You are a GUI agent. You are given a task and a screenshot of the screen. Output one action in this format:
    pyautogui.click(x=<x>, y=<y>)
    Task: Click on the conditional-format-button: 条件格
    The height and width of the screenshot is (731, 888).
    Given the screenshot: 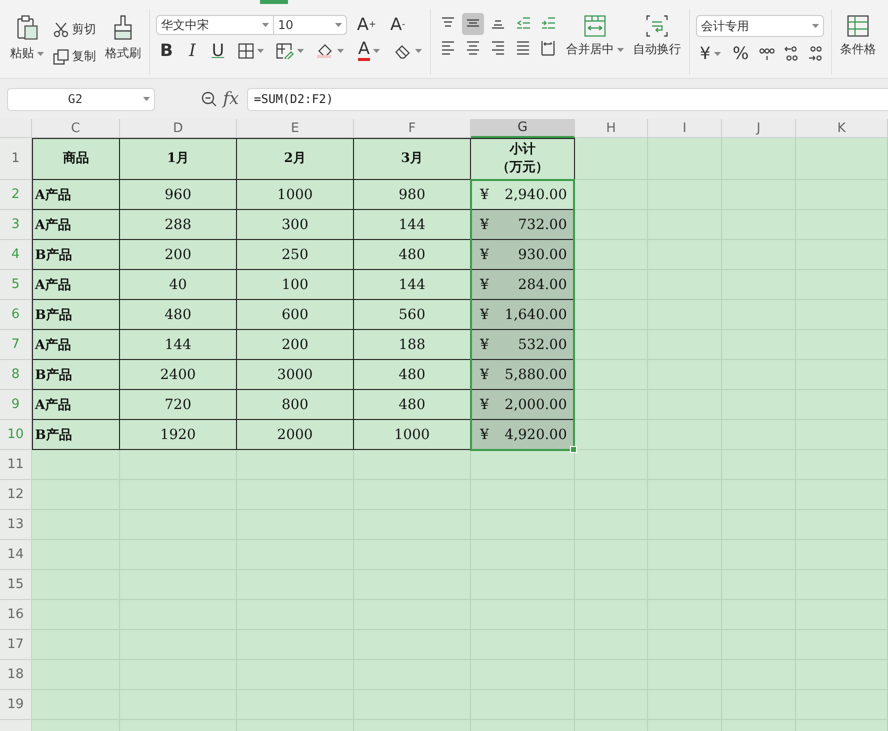 What is the action you would take?
    pyautogui.click(x=858, y=33)
    